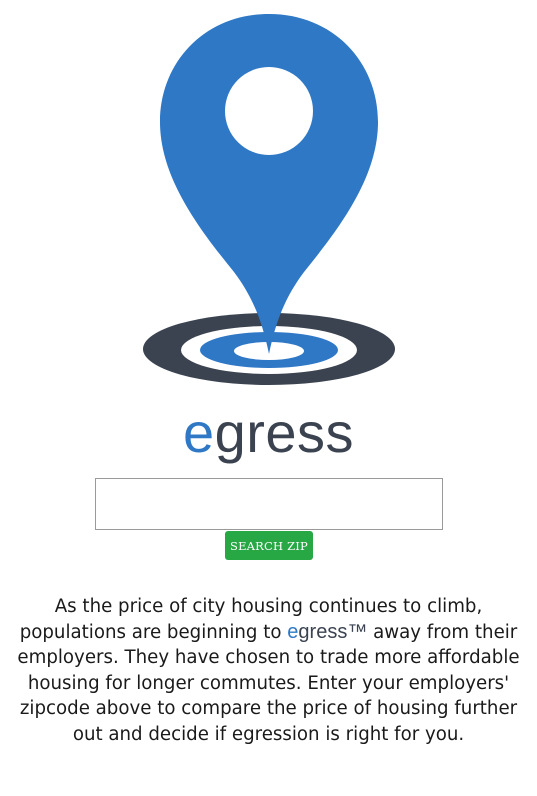  Describe the element at coordinates (198, 432) in the screenshot. I see `wordmark-accent: e` at that location.